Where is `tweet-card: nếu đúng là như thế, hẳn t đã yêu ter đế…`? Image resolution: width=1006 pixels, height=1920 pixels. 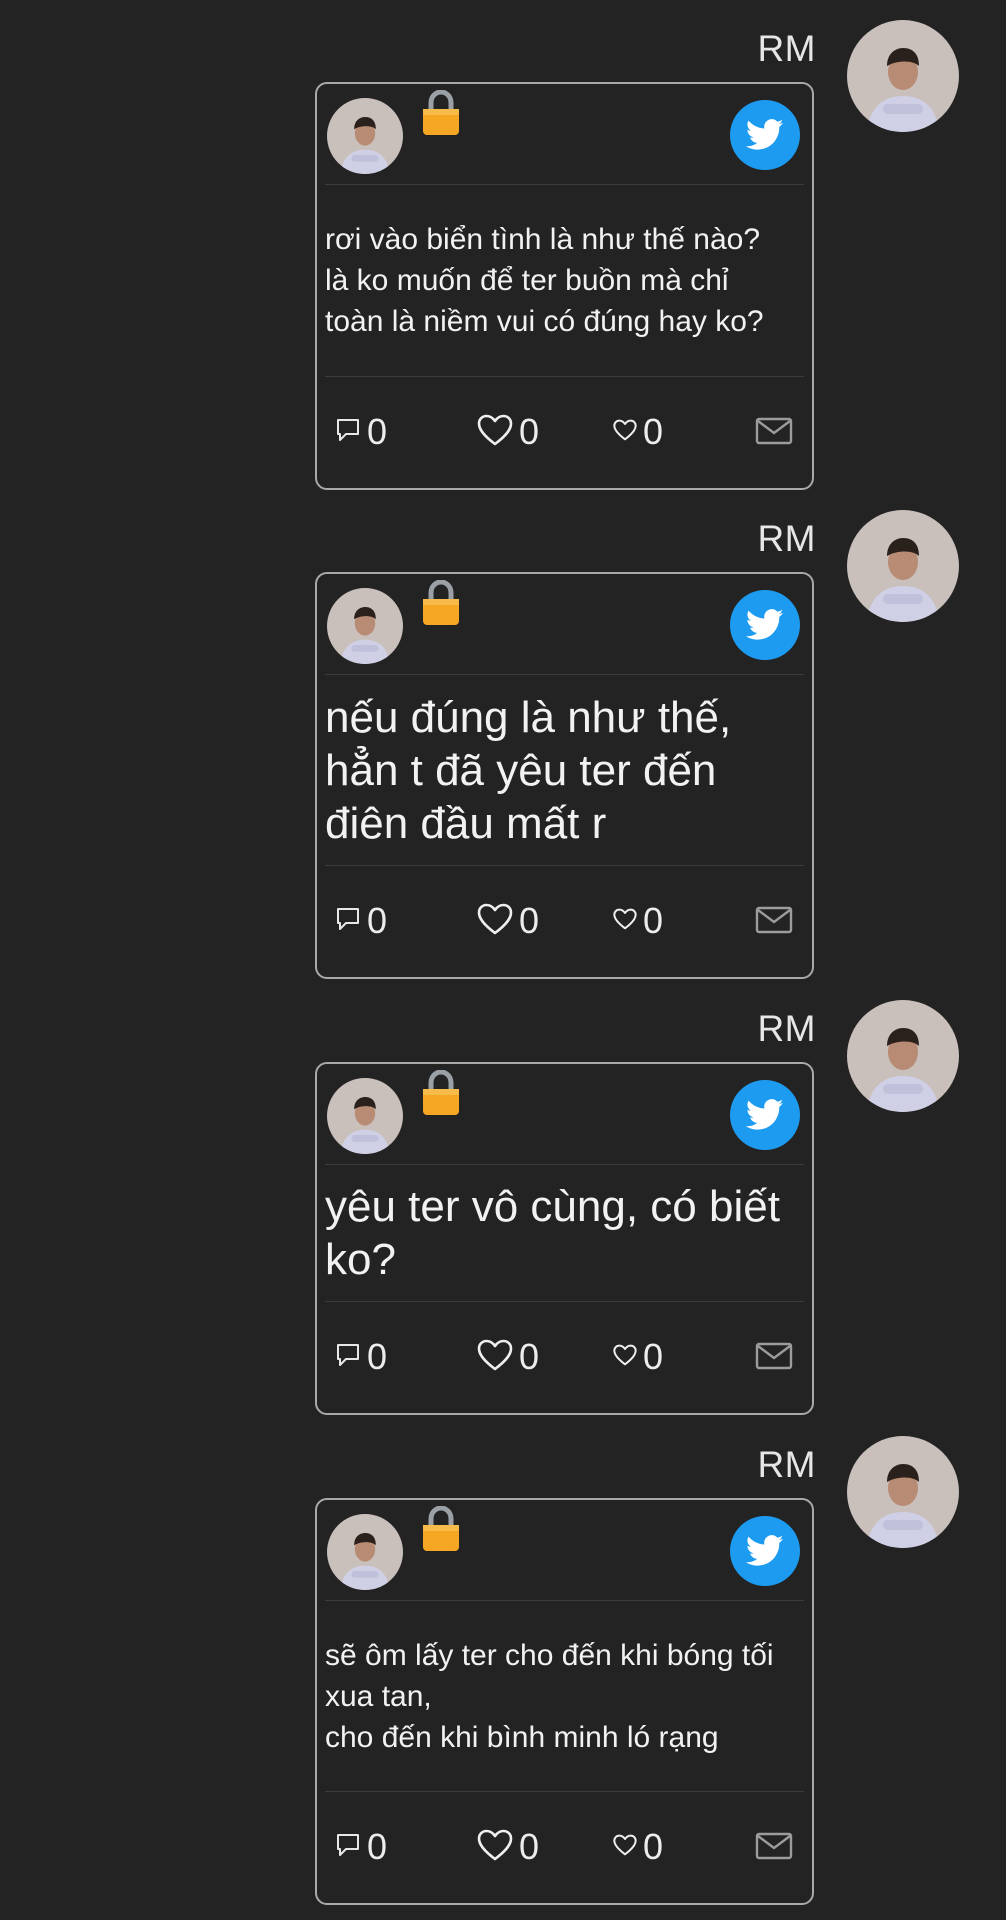 tweet-card: nếu đúng là như thế, hẳn t đã yêu ter đế… is located at coordinates (564, 775).